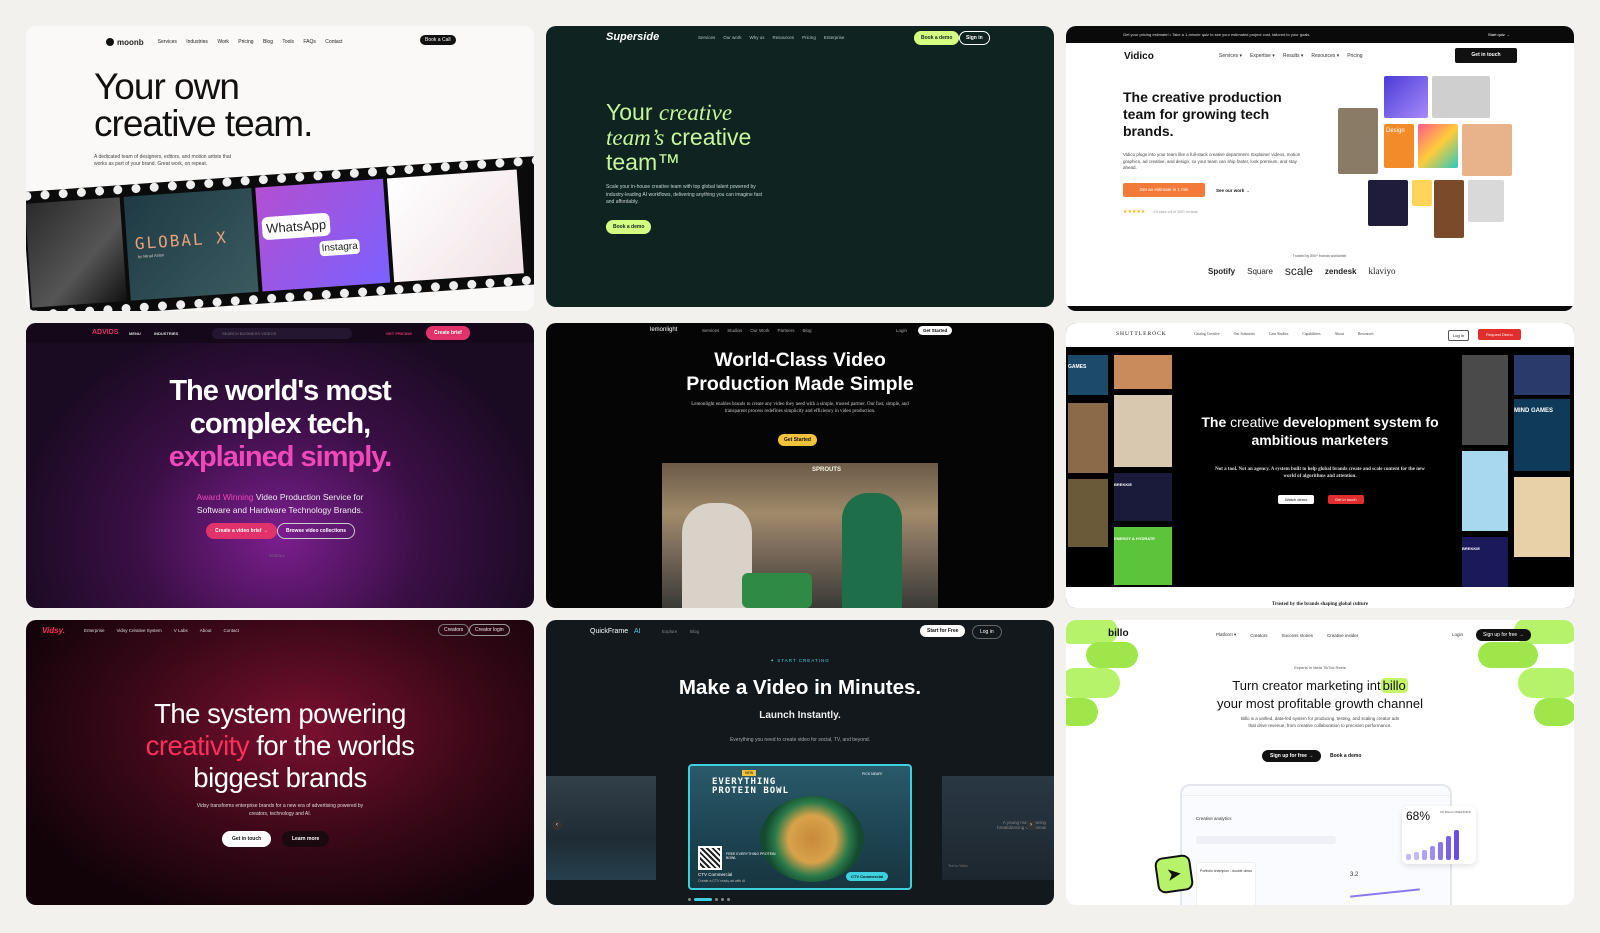  What do you see at coordinates (1258, 635) in the screenshot?
I see `nav-creators: Creators` at bounding box center [1258, 635].